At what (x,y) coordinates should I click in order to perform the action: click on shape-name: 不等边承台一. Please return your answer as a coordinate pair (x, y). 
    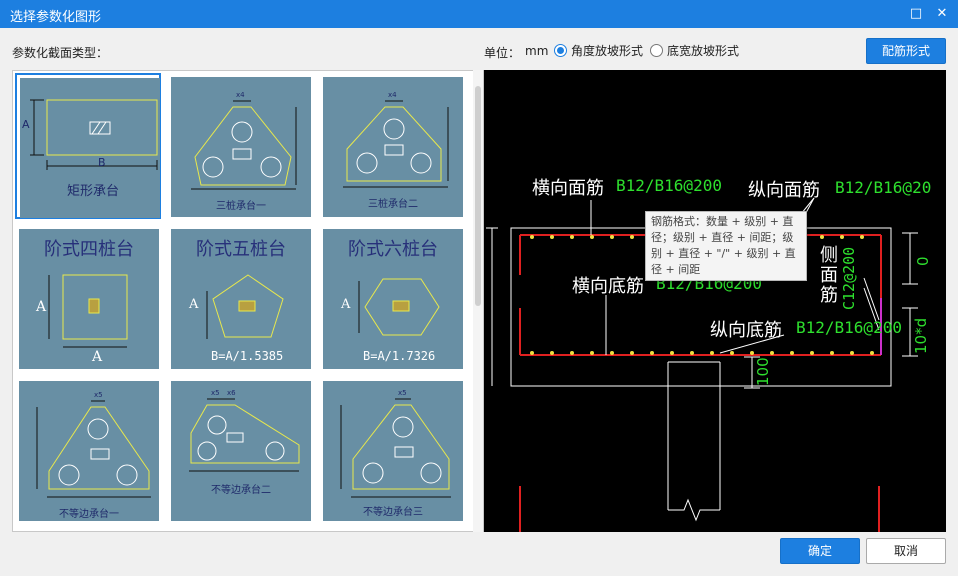
    Looking at the image, I should click on (89, 514).